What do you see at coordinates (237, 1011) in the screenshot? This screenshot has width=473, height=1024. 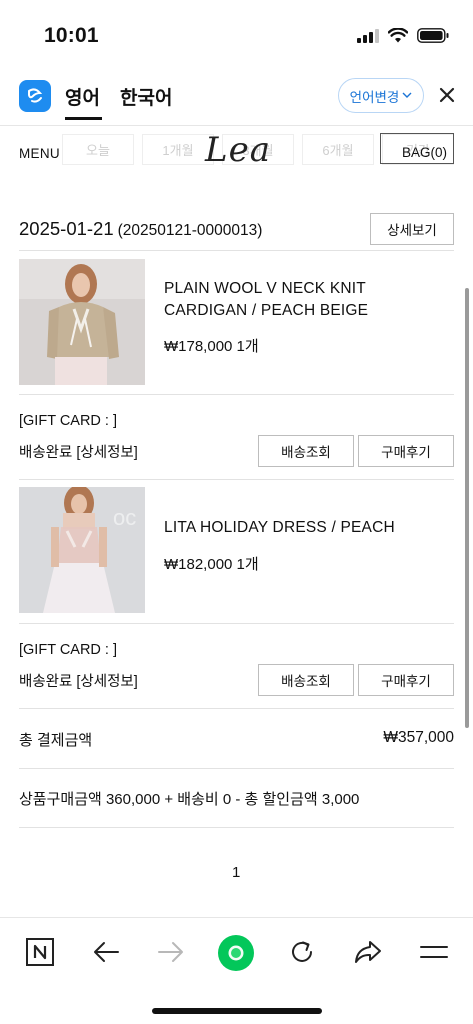 I see `home-indicator` at bounding box center [237, 1011].